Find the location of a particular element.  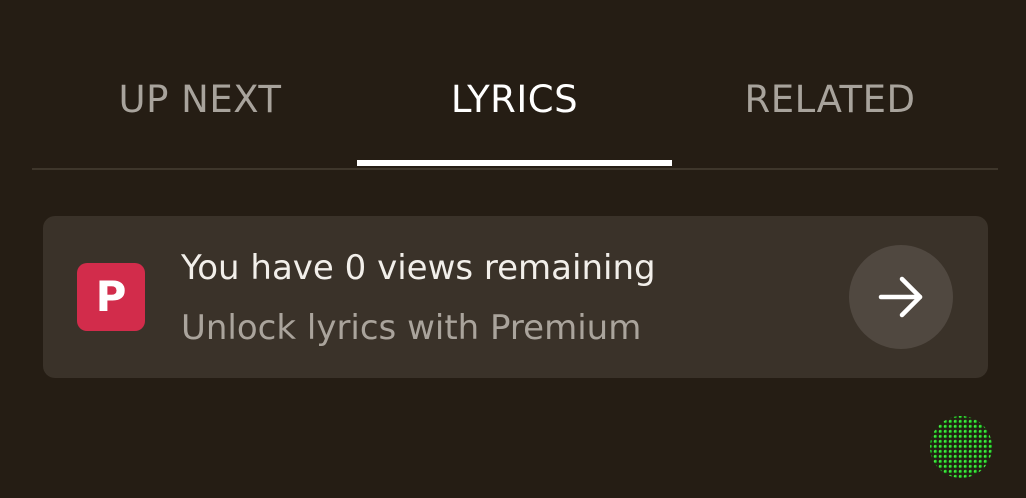

tab-divider is located at coordinates (515, 169).